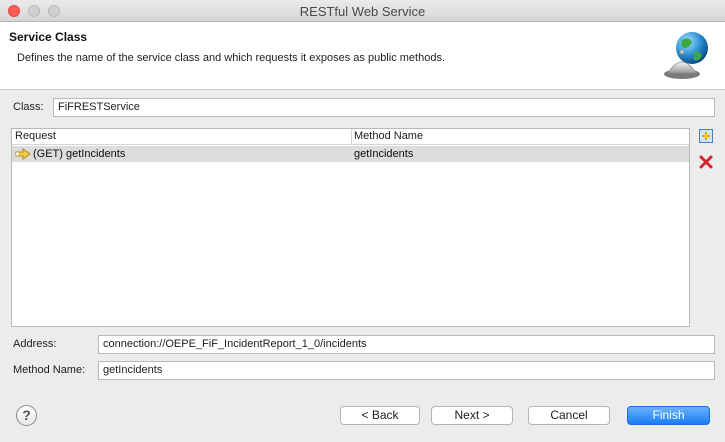 This screenshot has width=725, height=442. Describe the element at coordinates (380, 415) in the screenshot. I see `back-button: < Back` at that location.